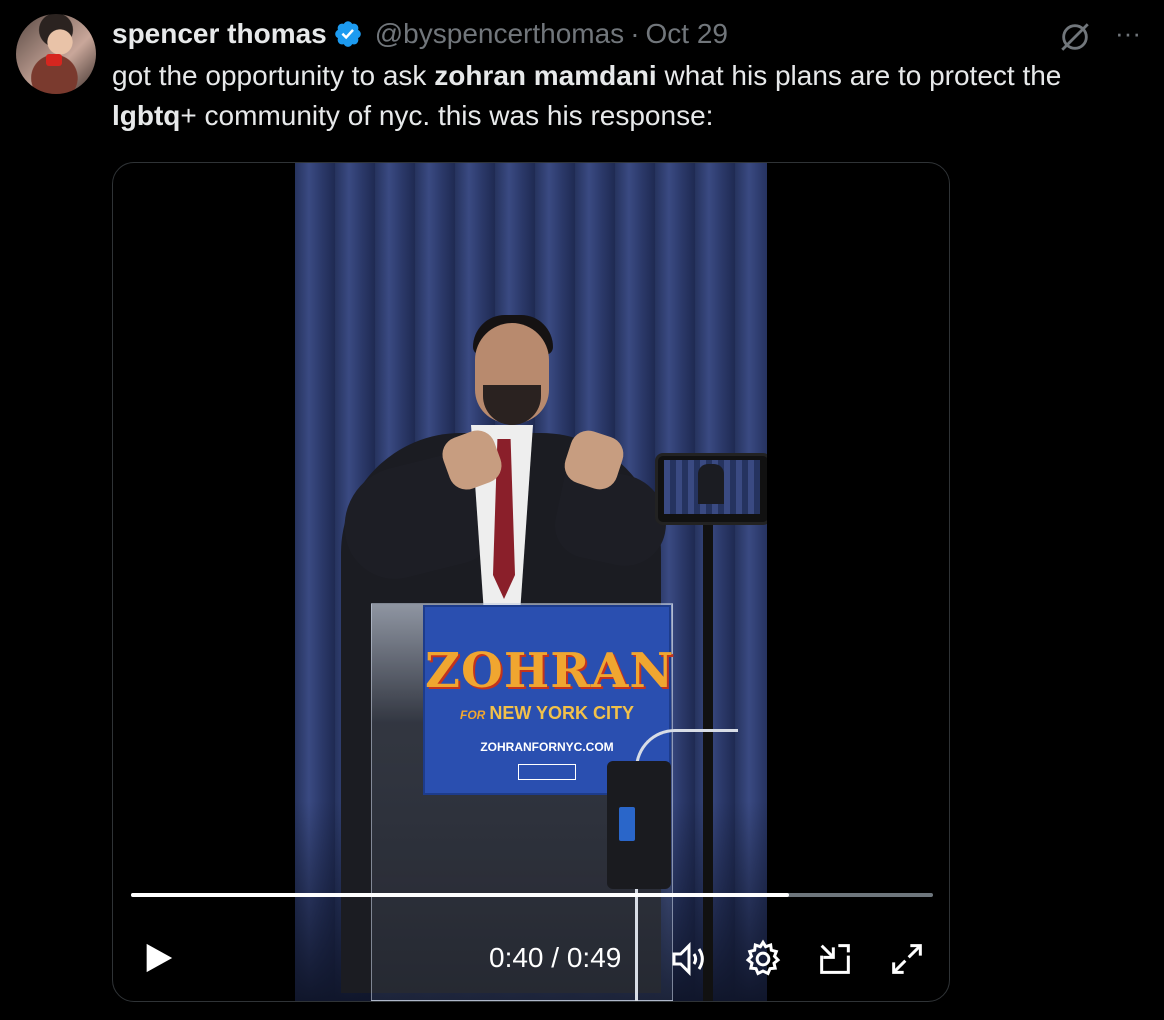 This screenshot has width=1164, height=1020. Describe the element at coordinates (499, 34) in the screenshot. I see `author-handle: @byspencerthomas` at that location.